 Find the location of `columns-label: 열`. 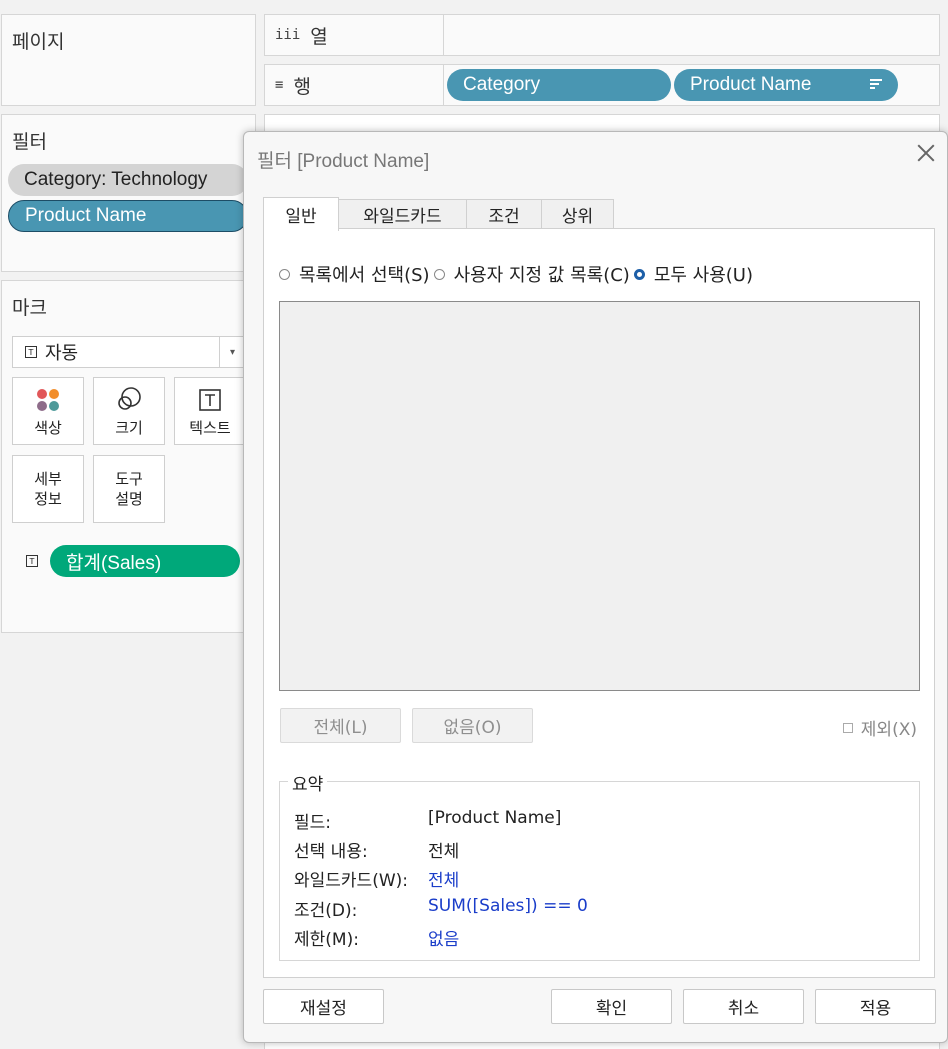

columns-label: 열 is located at coordinates (319, 36).